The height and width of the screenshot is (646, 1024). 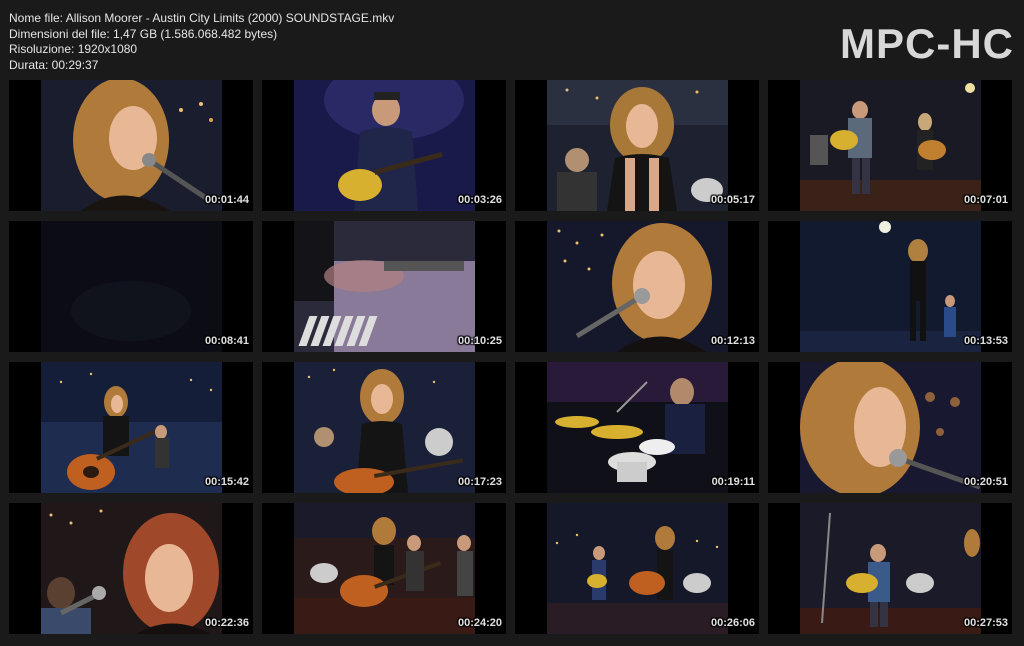 What do you see at coordinates (732, 623) in the screenshot?
I see `thumbnail-timestamp: 00:26:06` at bounding box center [732, 623].